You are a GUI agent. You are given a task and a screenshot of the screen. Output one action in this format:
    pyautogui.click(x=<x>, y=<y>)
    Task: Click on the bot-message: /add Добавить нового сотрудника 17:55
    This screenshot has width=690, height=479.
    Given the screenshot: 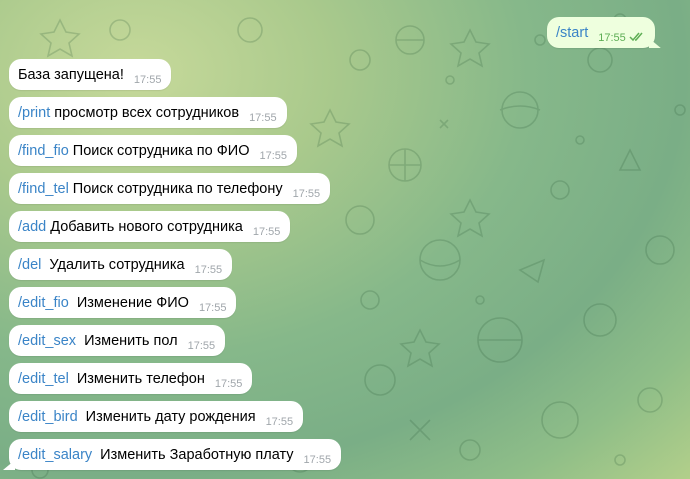 What is the action you would take?
    pyautogui.click(x=150, y=226)
    